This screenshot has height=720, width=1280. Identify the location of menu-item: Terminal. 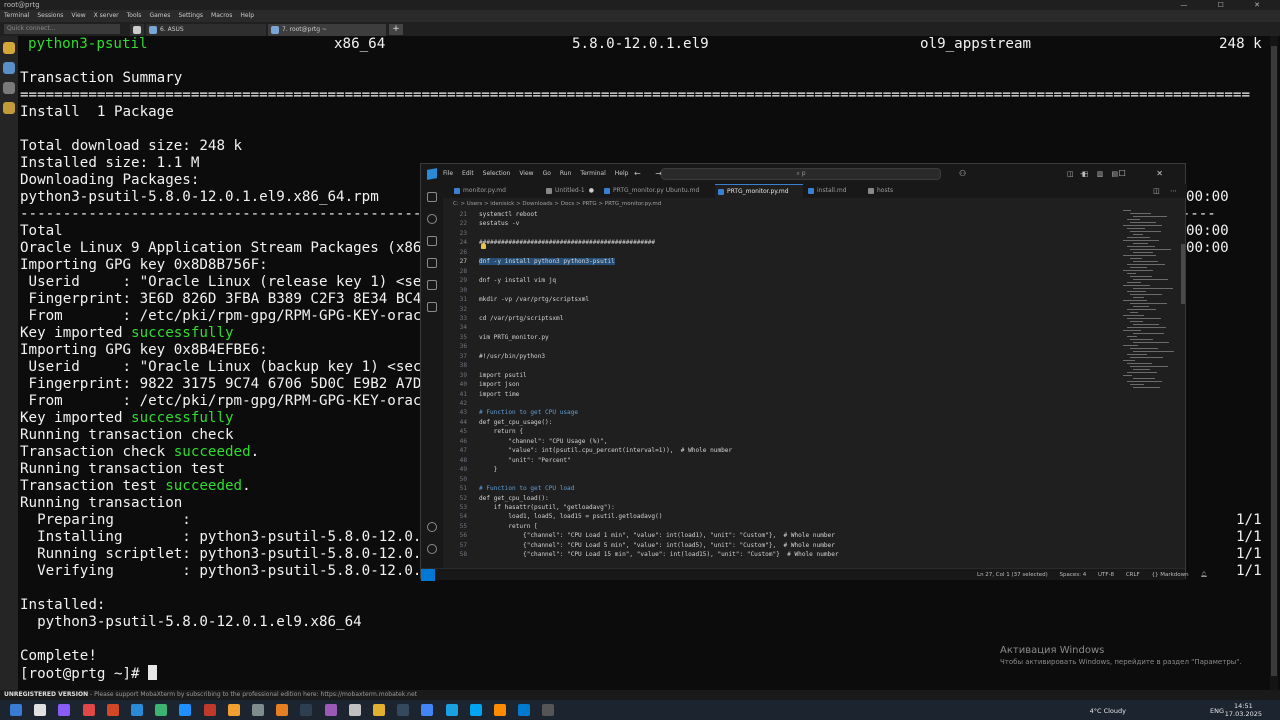
(16, 15).